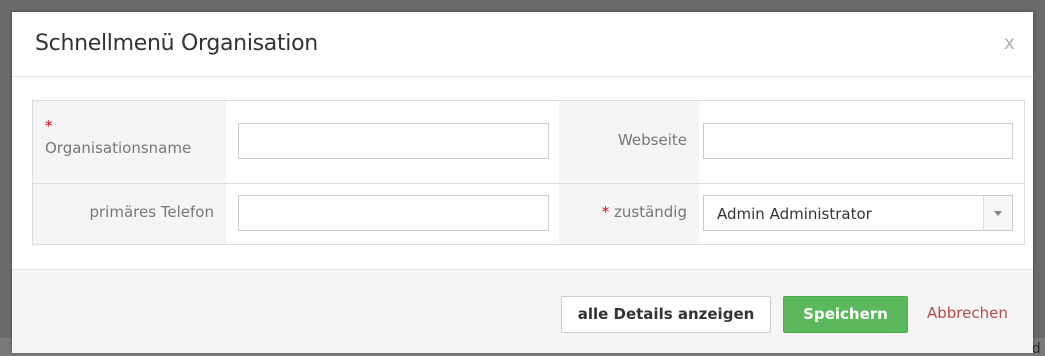  I want to click on responsible-label-text: zuständig, so click(650, 212).